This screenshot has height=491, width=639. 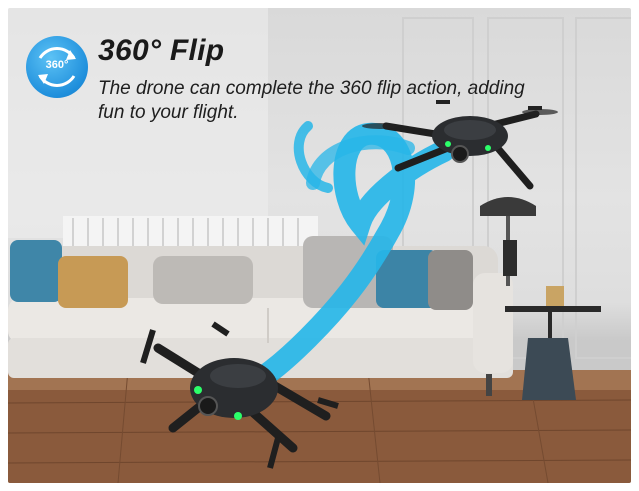 I want to click on rotate-360-icon: 360°, so click(x=57, y=67).